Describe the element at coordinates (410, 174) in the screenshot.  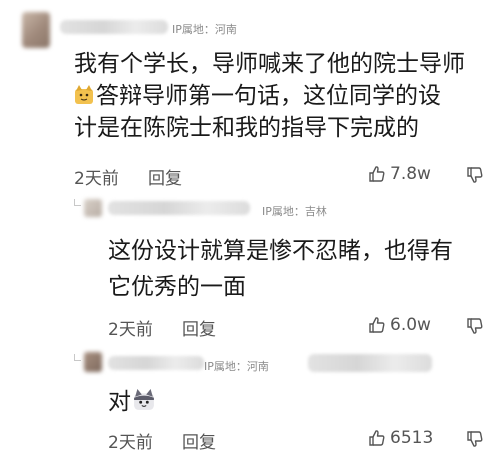
I see `like-count: 7.8w` at that location.